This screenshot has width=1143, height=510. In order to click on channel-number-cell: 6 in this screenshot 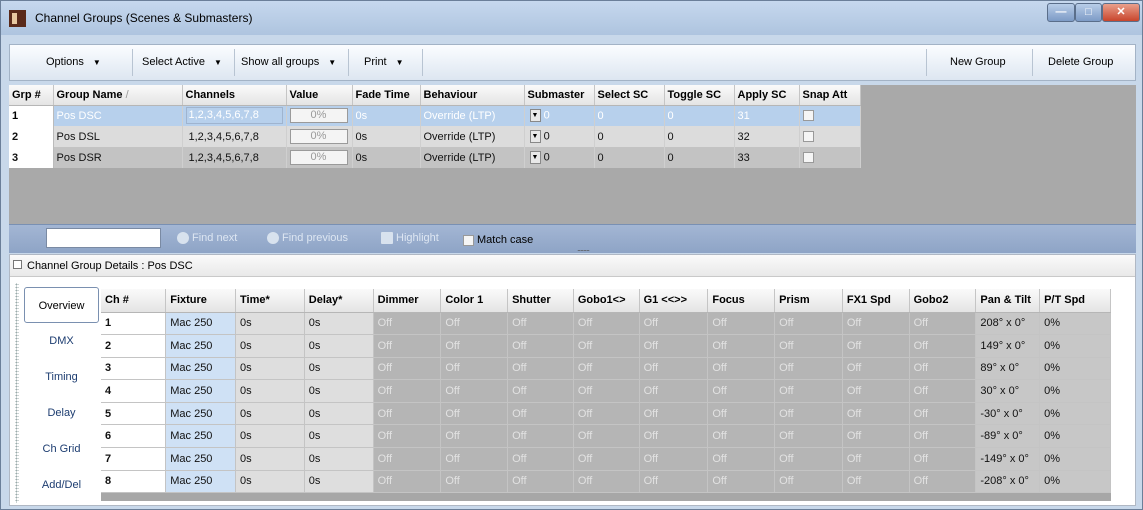, I will do `click(134, 436)`.